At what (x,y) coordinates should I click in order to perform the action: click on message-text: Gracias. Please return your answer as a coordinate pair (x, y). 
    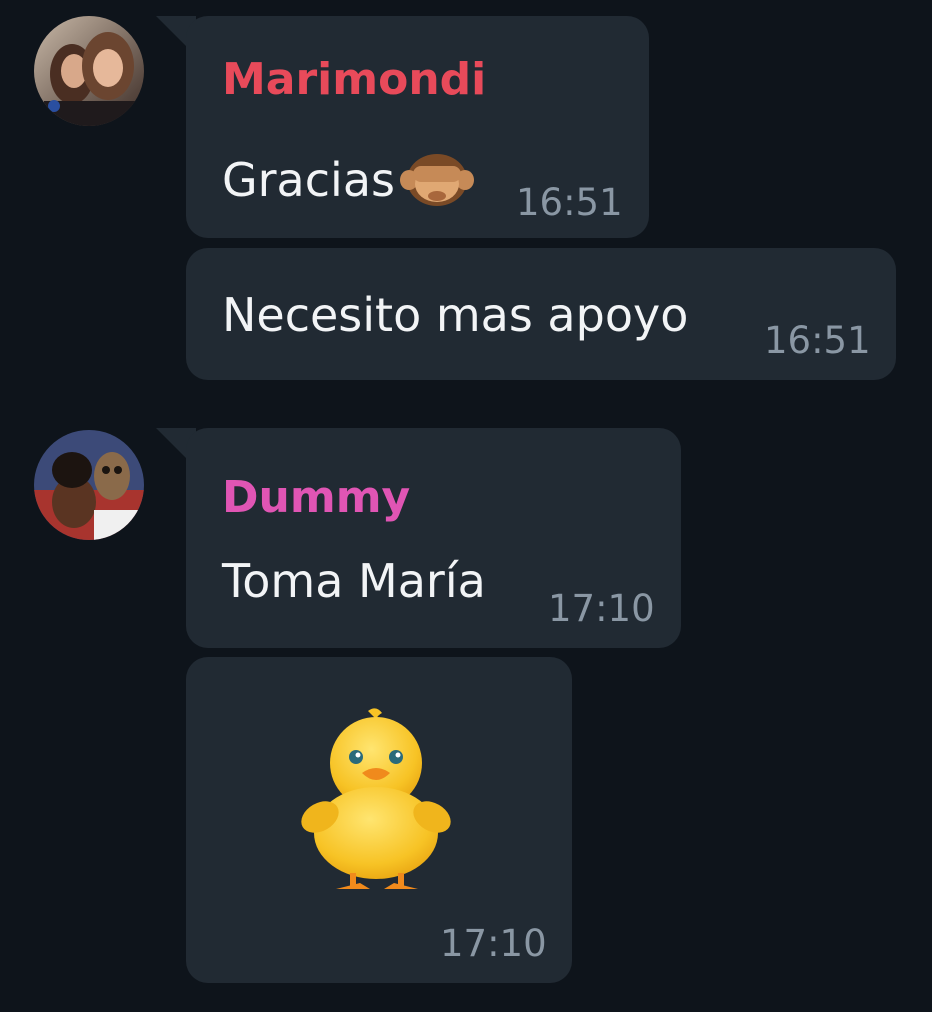
    Looking at the image, I should click on (348, 179).